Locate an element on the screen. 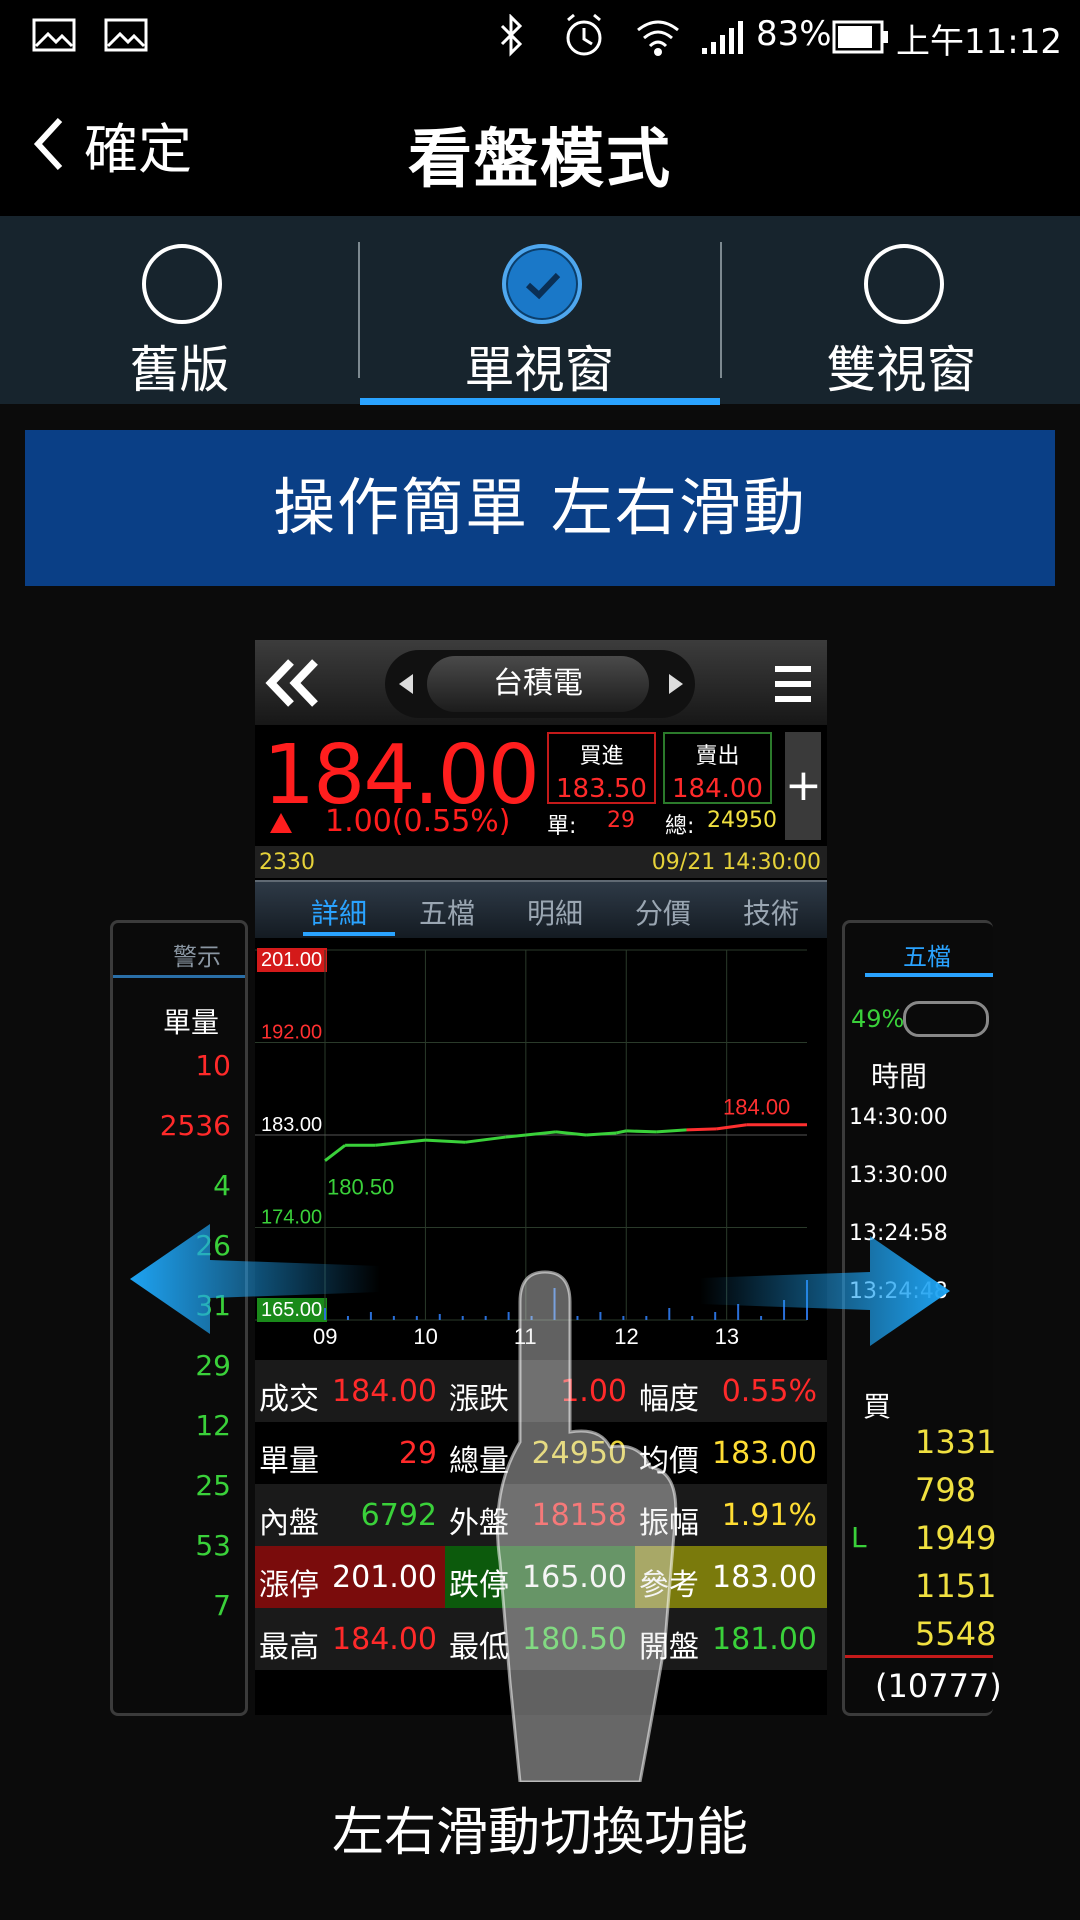 The height and width of the screenshot is (1920, 1080). panel-value: 4 is located at coordinates (222, 1185).